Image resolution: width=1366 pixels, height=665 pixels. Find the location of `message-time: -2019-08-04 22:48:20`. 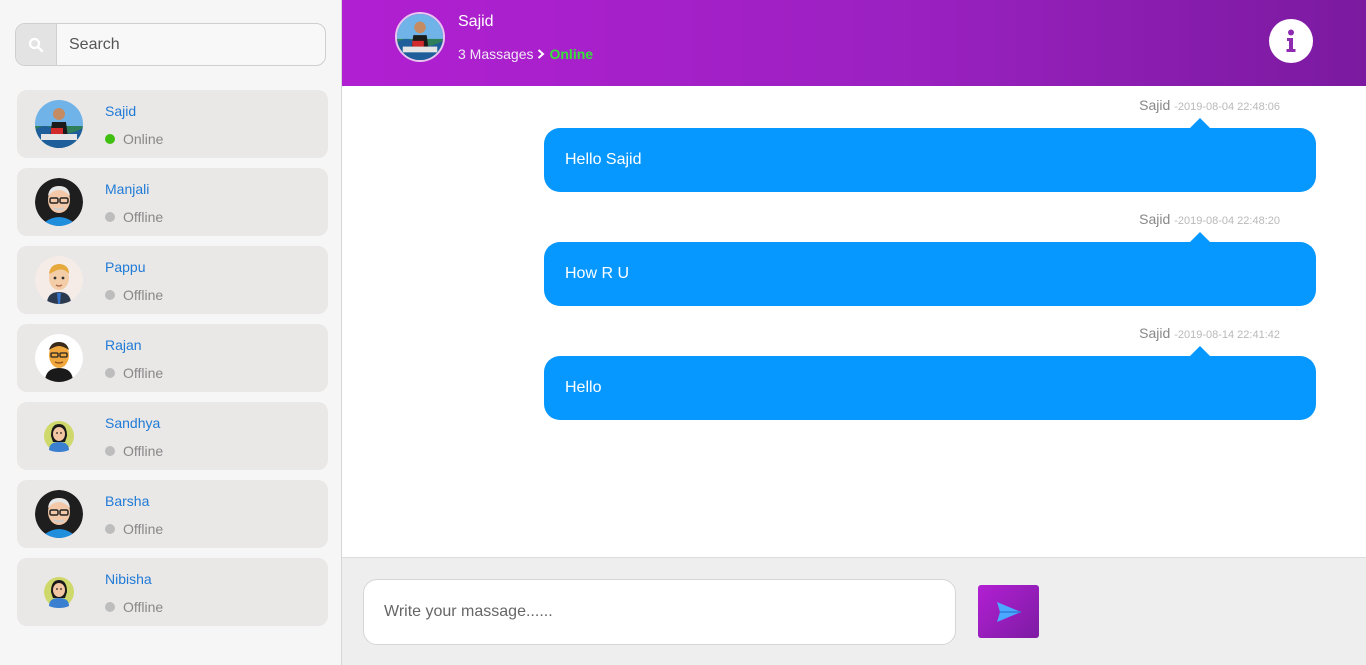

message-time: -2019-08-04 22:48:20 is located at coordinates (1227, 221).